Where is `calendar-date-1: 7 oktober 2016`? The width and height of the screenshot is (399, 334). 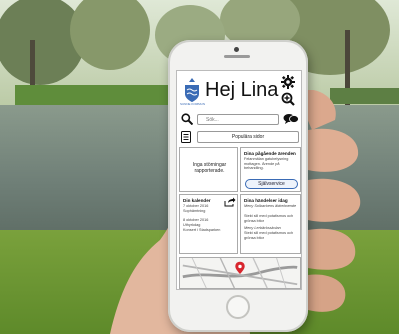 calendar-date-1: 7 oktober 2016 is located at coordinates (196, 206).